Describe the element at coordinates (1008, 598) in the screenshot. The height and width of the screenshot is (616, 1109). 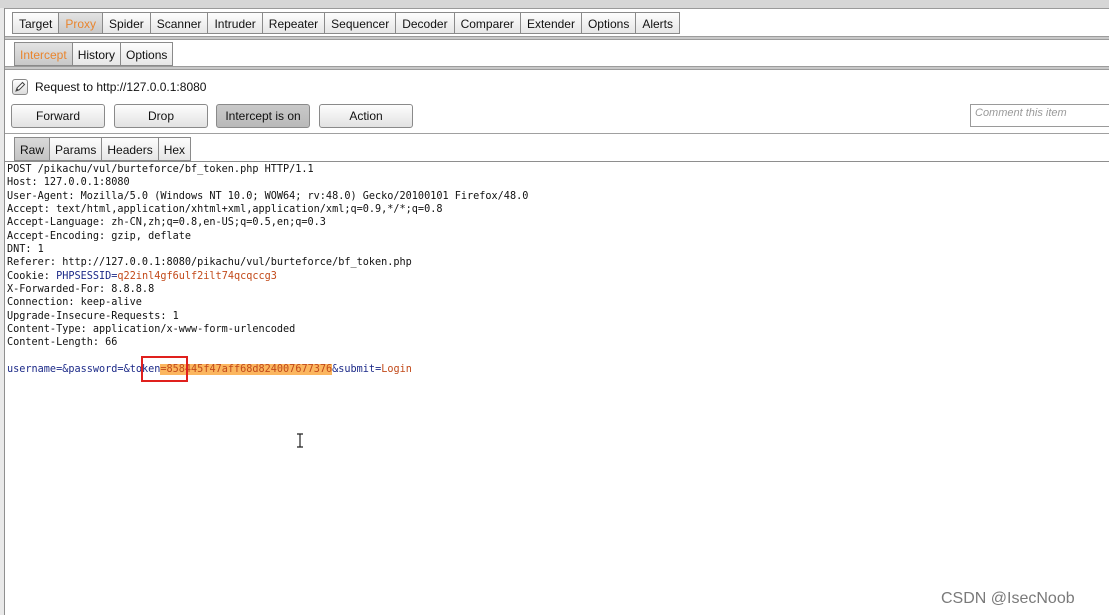
I see `watermark: CSDN @IsecNoob` at that location.